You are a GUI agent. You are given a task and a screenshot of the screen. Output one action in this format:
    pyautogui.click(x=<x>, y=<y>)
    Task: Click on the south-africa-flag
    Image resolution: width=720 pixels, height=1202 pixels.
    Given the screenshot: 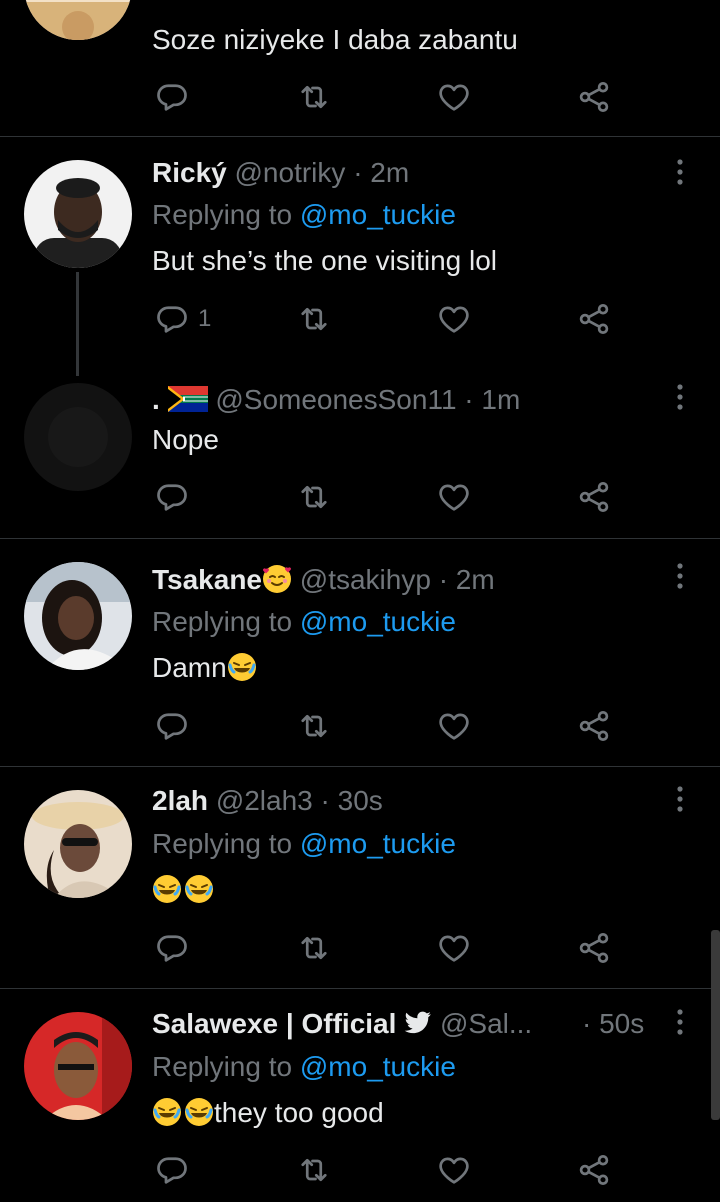 What is the action you would take?
    pyautogui.click(x=187, y=403)
    